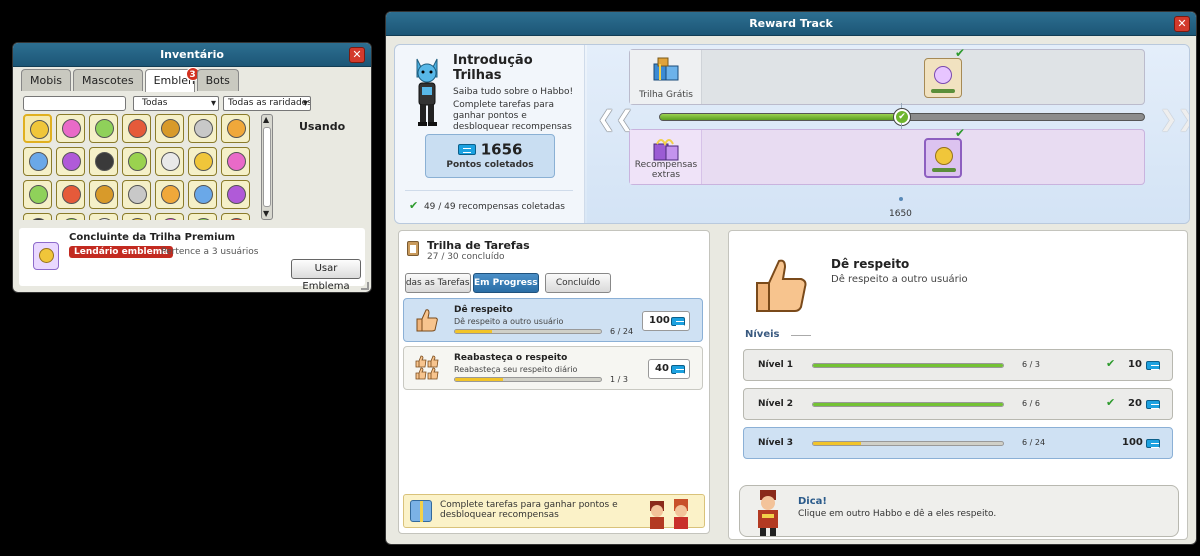 The image size is (1200, 556). Describe the element at coordinates (801, 335) in the screenshot. I see `levels-divider` at that location.